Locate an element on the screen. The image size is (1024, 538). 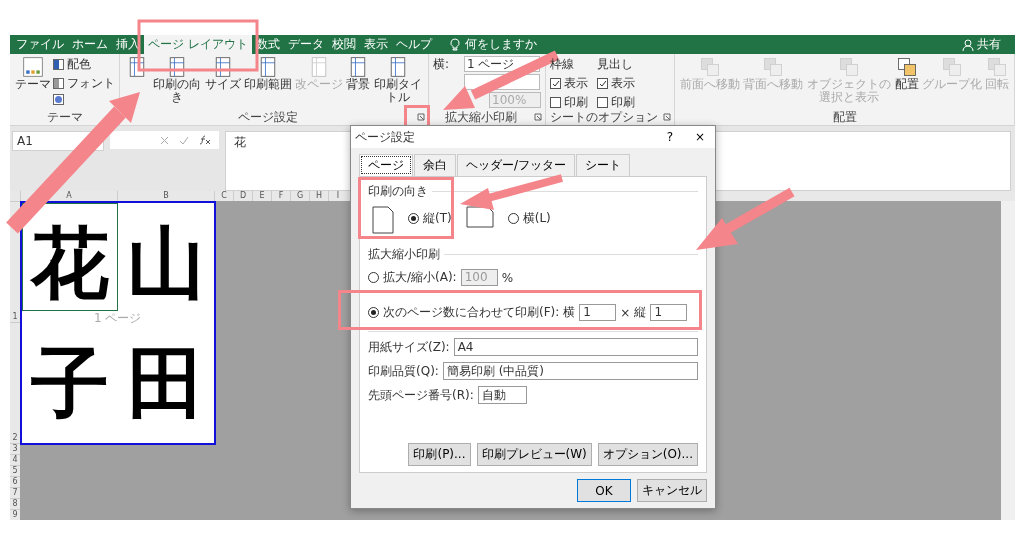
dialog-button: 印刷プレビュー(W) is located at coordinates (534, 454).